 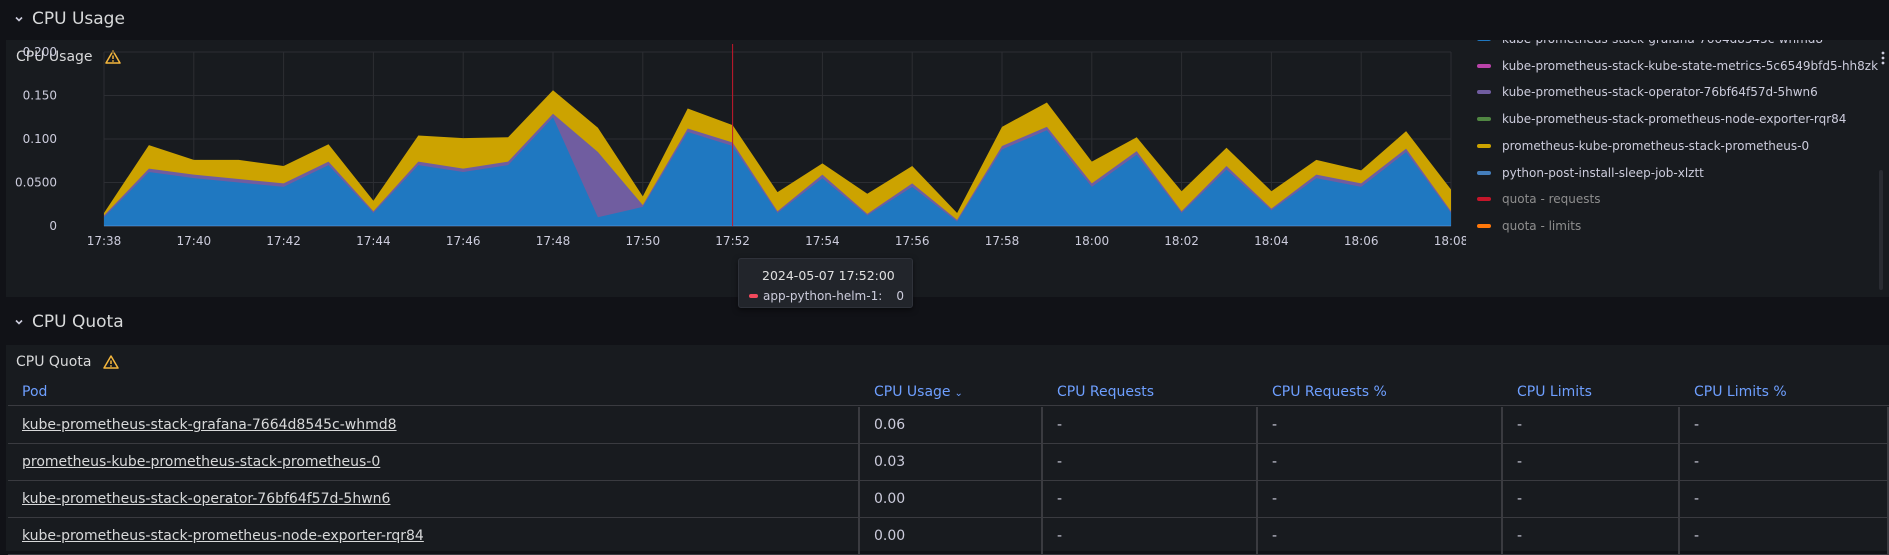 What do you see at coordinates (732, 241) in the screenshot?
I see `x-tick-label: 17:52` at bounding box center [732, 241].